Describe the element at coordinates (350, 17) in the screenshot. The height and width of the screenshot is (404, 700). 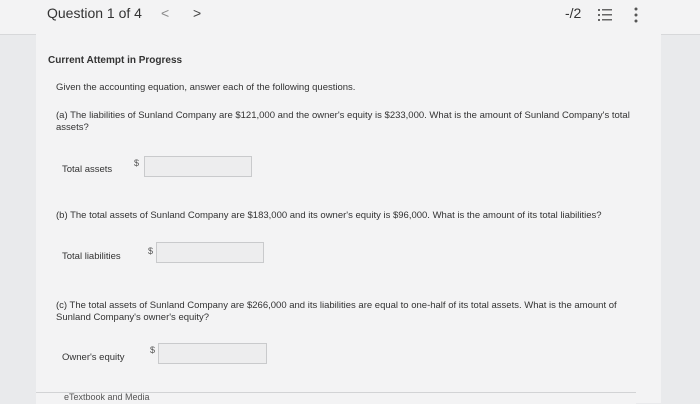
I see `question-header: Question 1 of 4 < > -/2` at that location.